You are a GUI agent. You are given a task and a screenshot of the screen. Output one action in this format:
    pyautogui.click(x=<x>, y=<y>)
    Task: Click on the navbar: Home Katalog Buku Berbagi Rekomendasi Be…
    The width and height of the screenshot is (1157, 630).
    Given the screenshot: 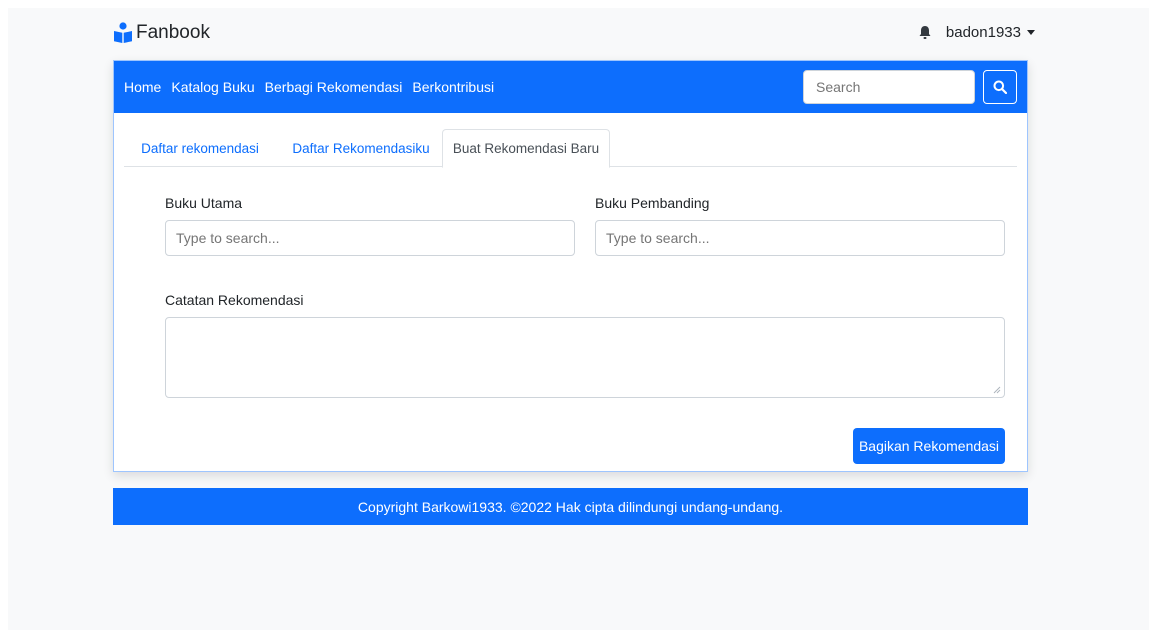 What is the action you would take?
    pyautogui.click(x=570, y=87)
    